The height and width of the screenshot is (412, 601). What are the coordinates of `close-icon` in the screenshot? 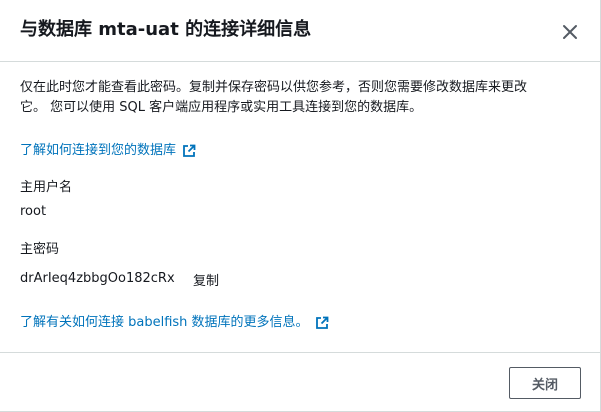 It's located at (570, 32).